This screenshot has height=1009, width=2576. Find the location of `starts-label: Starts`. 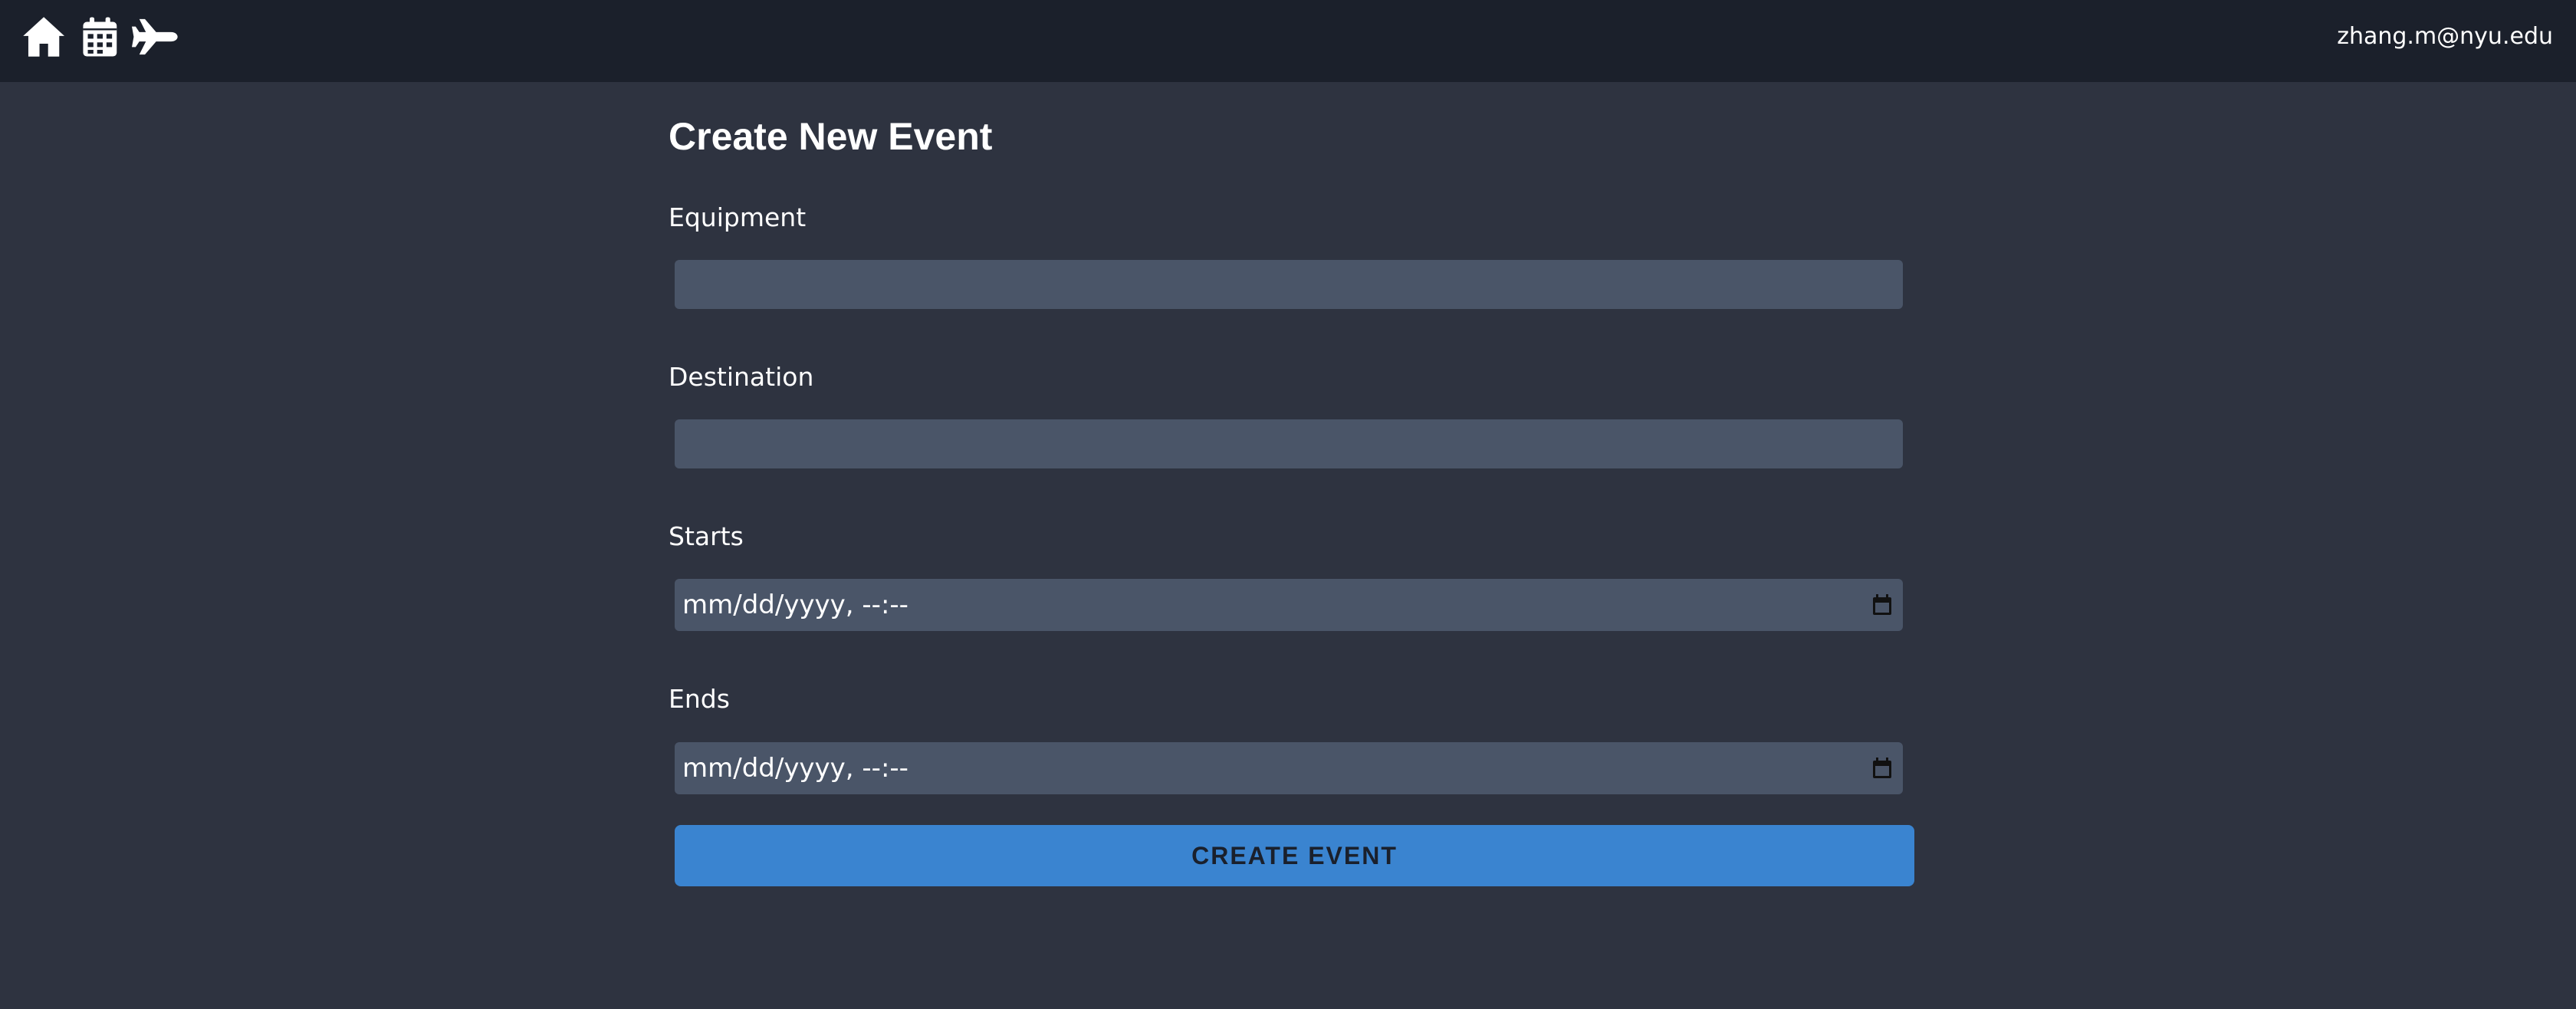

starts-label: Starts is located at coordinates (706, 536).